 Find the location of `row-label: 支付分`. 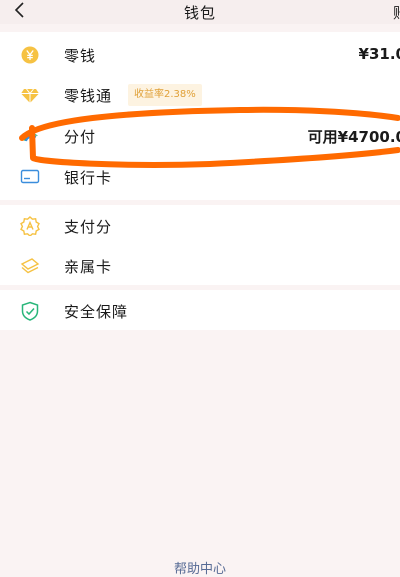

row-label: 支付分 is located at coordinates (88, 227).